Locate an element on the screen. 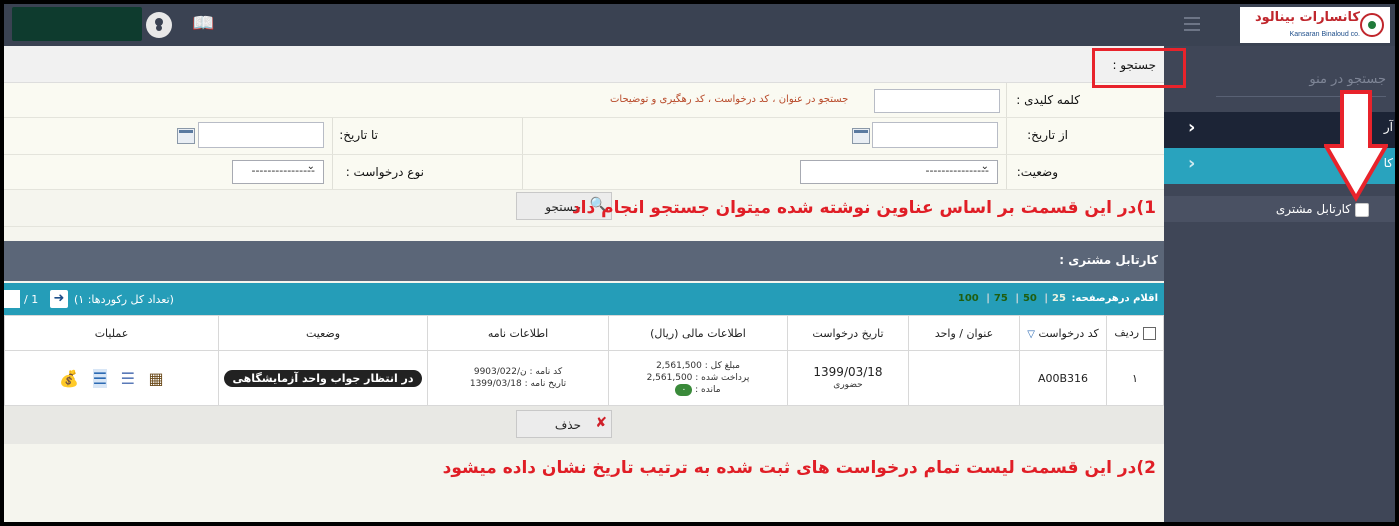 This screenshot has width=1399, height=526. from-date-input is located at coordinates (935, 135).